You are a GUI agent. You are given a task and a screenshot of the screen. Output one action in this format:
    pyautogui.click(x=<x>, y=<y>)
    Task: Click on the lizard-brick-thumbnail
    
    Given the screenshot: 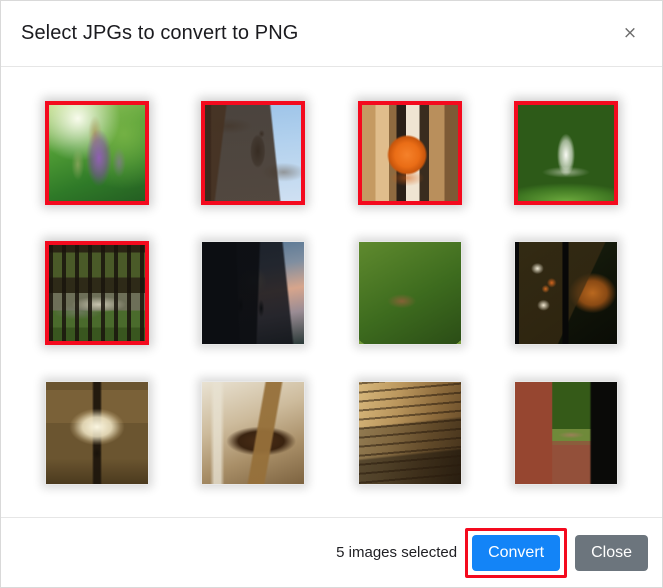 What is the action you would take?
    pyautogui.click(x=565, y=433)
    